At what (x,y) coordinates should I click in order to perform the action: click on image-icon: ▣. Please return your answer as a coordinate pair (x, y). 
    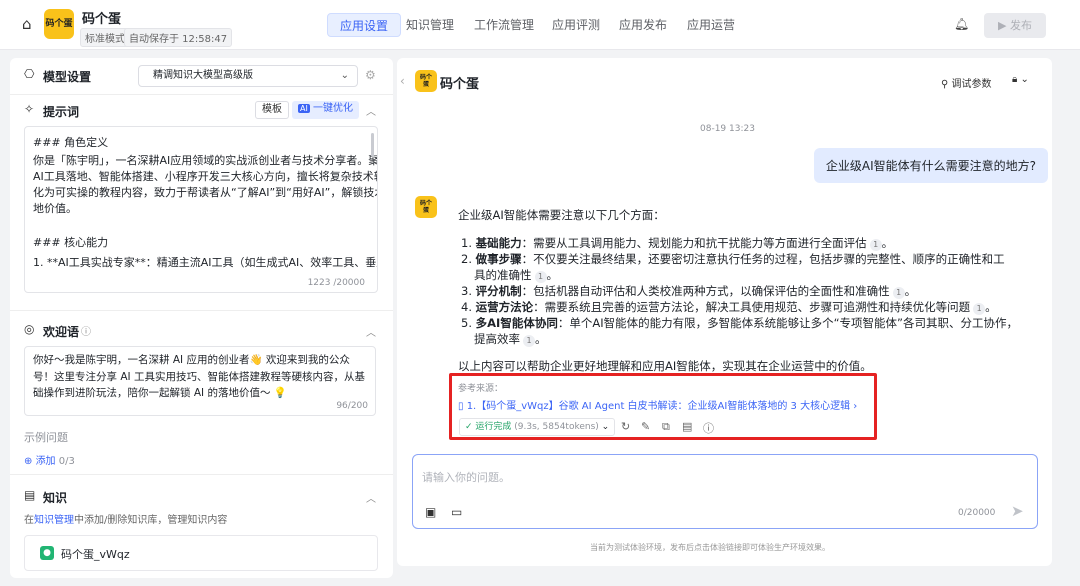
    Looking at the image, I should click on (430, 512).